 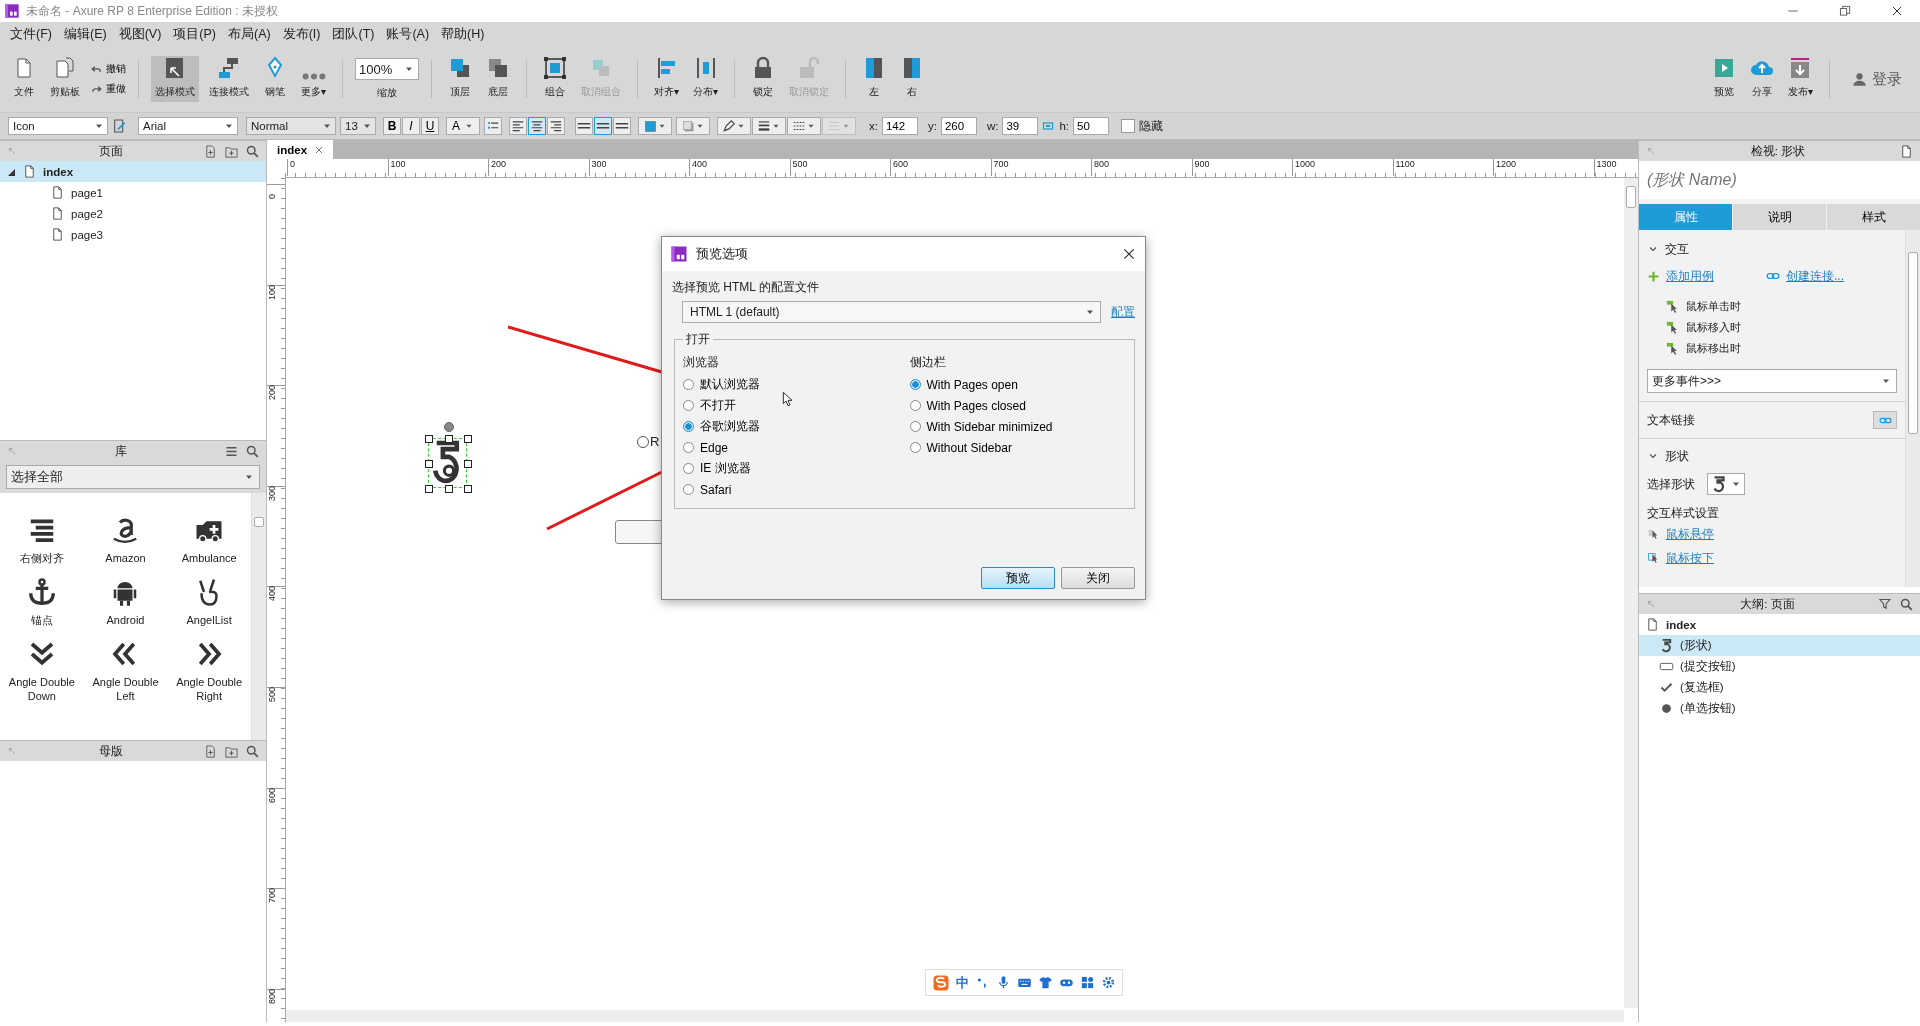 What do you see at coordinates (249, 34) in the screenshot?
I see `menu-item: 布局(A)` at bounding box center [249, 34].